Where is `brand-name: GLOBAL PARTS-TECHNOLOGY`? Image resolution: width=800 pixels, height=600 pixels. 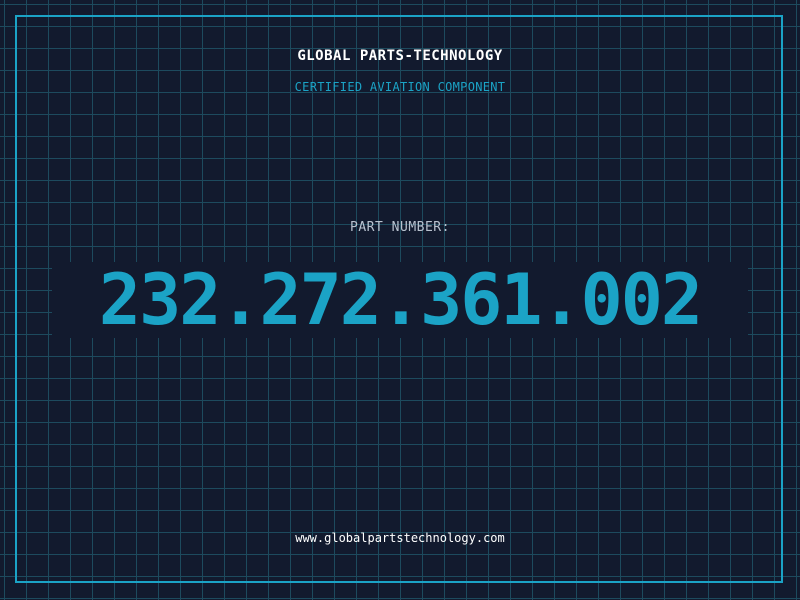 brand-name: GLOBAL PARTS-TECHNOLOGY is located at coordinates (400, 56).